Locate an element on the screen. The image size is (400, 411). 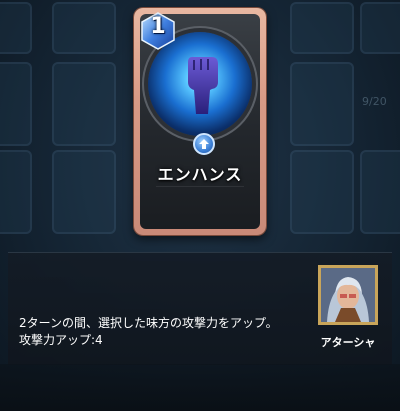
card-name: エンハンス is located at coordinates (200, 174).